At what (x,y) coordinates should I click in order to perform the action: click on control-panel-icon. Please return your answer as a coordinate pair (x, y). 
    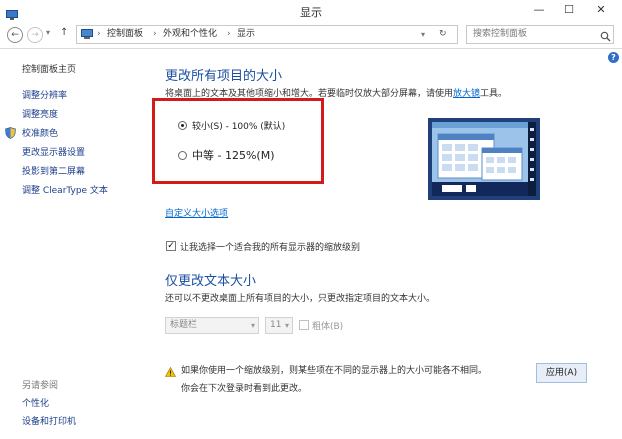
    Looking at the image, I should click on (87, 34).